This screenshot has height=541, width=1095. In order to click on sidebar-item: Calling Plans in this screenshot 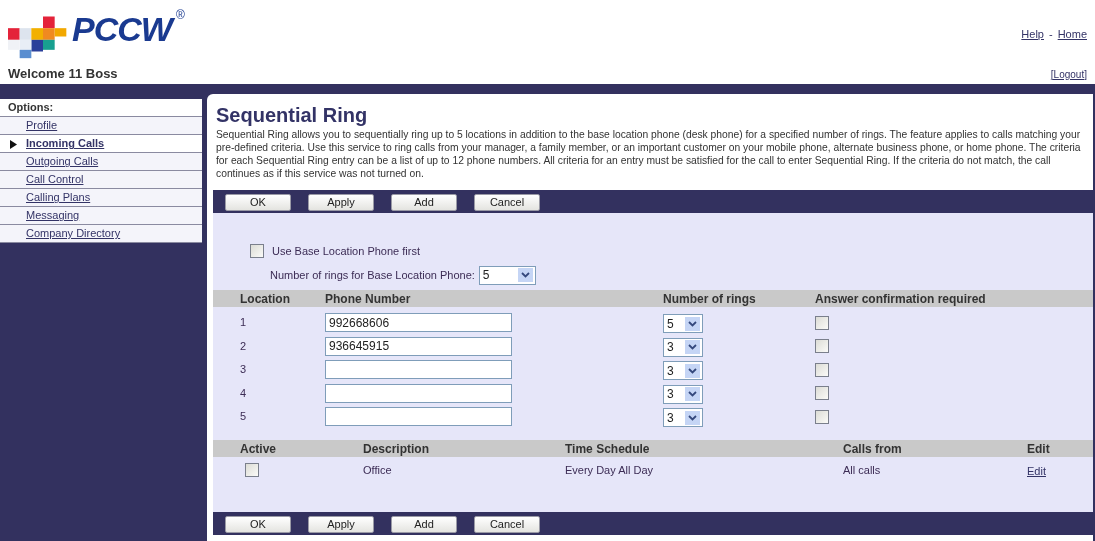, I will do `click(101, 198)`.